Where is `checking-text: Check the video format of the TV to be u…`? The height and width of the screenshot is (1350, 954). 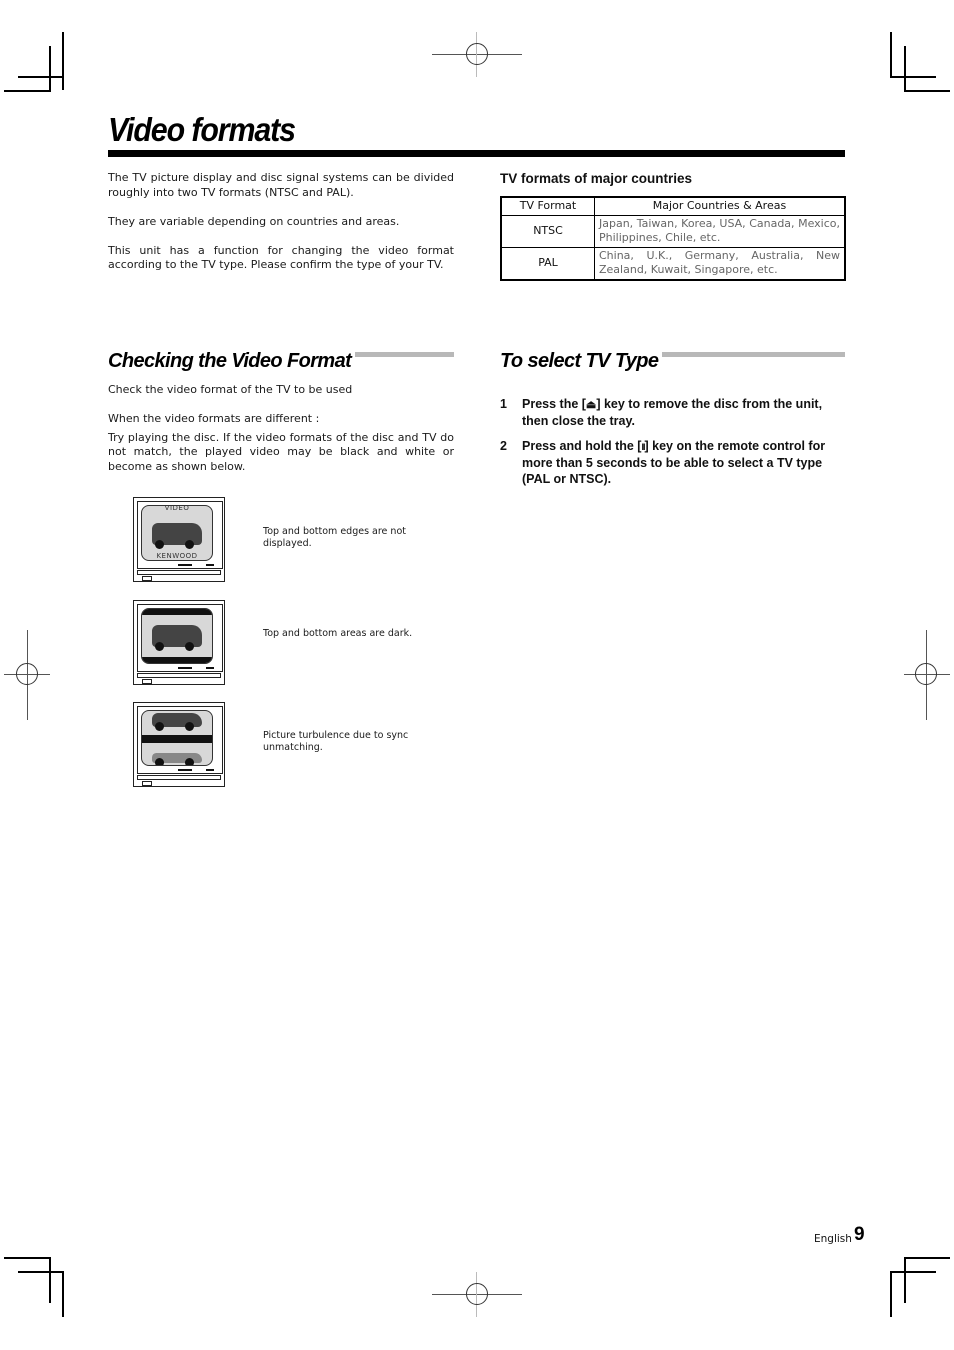 checking-text: Check the video format of the TV to be u… is located at coordinates (281, 436).